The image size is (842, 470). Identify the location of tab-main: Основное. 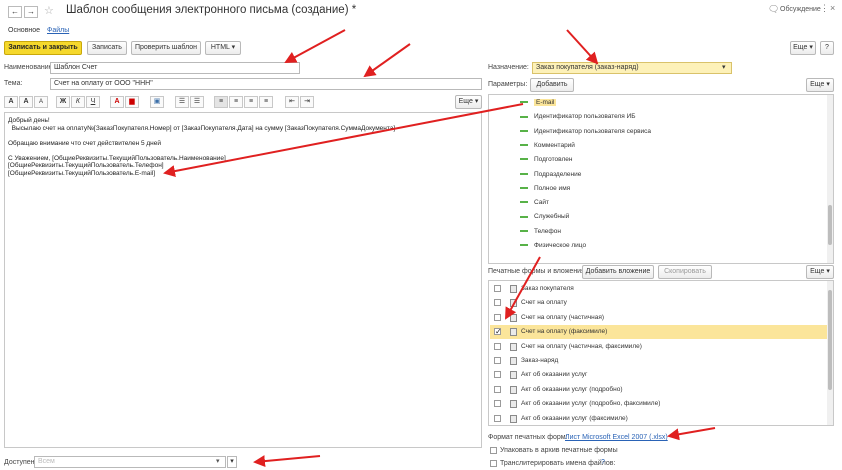
(24, 30).